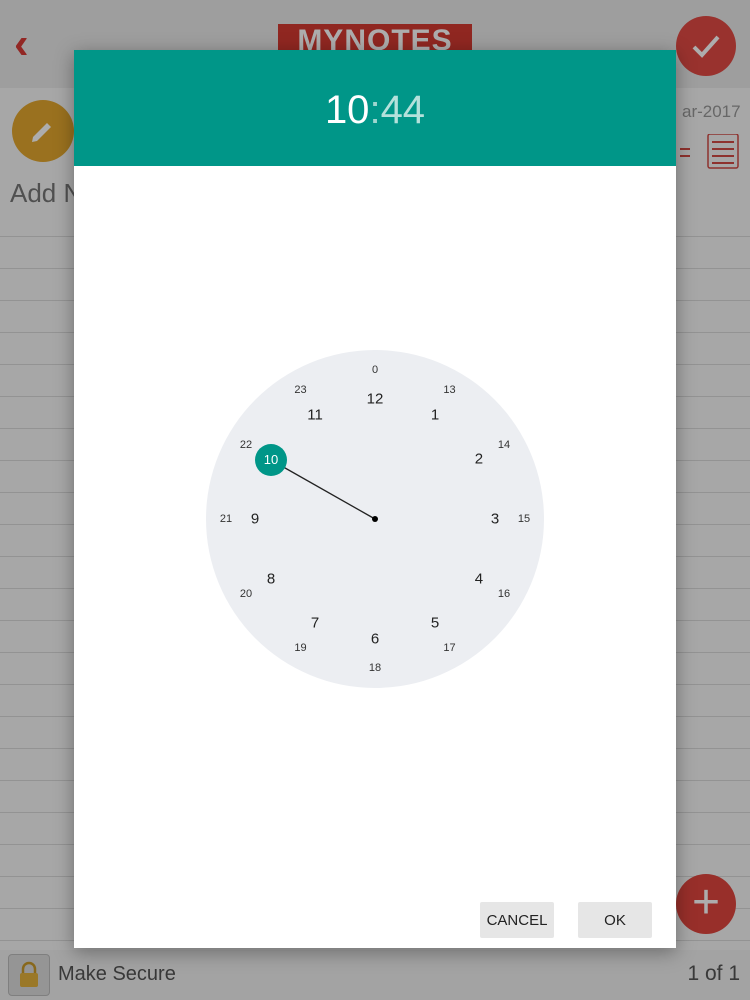  Describe the element at coordinates (315, 415) in the screenshot. I see `hour-11: 11` at that location.